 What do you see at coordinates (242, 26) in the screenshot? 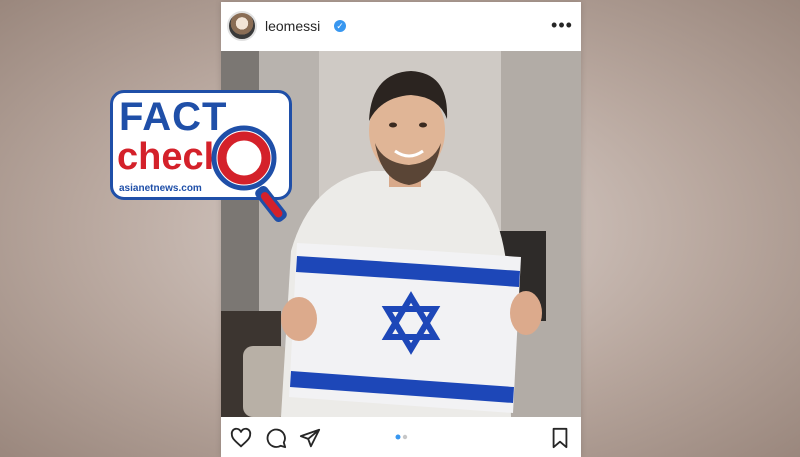
I see `avatar` at bounding box center [242, 26].